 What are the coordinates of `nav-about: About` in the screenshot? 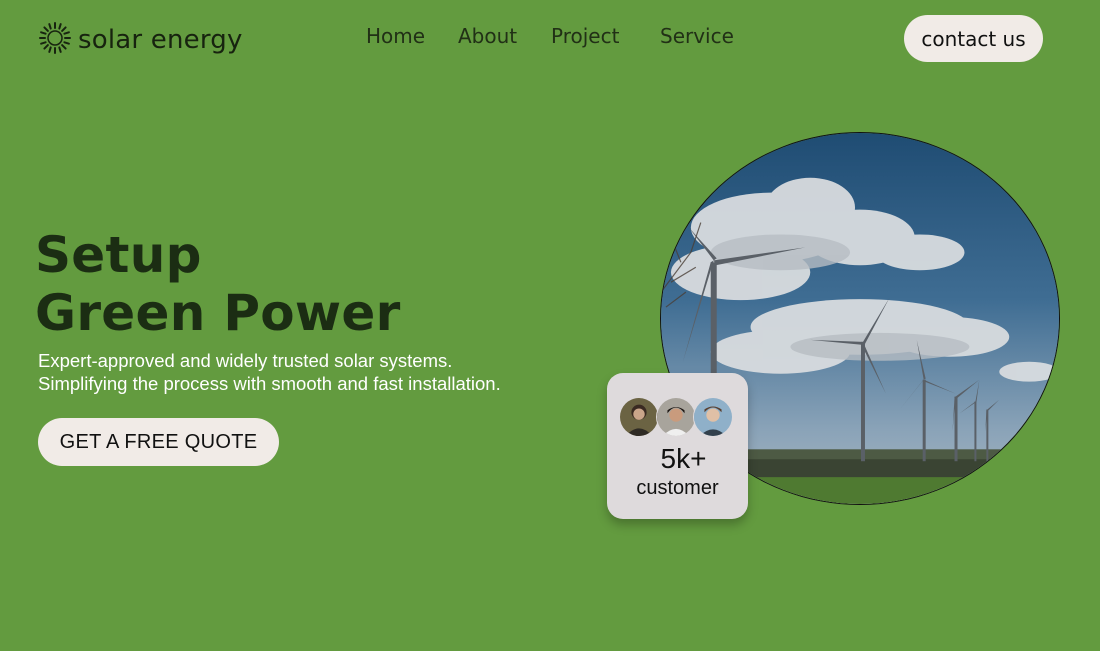 It's located at (487, 36).